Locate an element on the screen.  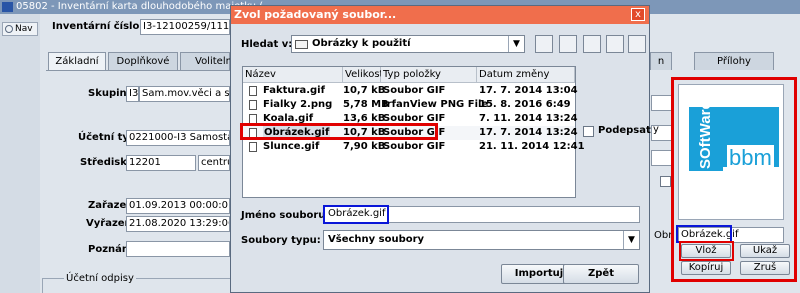
back-button: Zpět is located at coordinates (601, 274).